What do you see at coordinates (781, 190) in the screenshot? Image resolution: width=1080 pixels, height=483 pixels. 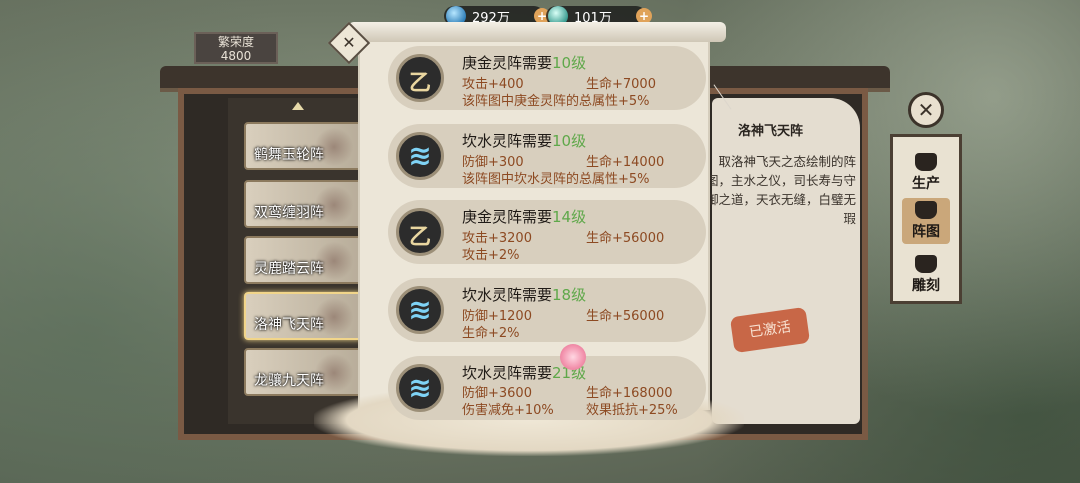 I see `detail-description: 取洛神飞天之态绘制的阵图，主水之仪，司长寿与守御之道，天衣无缝，白璧无瑕` at bounding box center [781, 190].